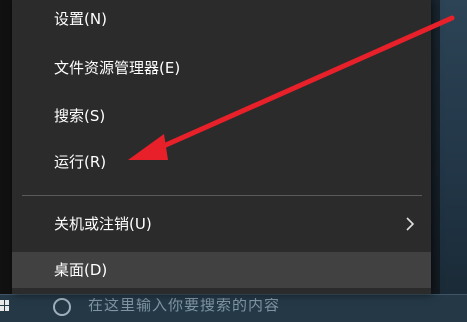  Describe the element at coordinates (221, 270) in the screenshot. I see `menu-item-desktop: 桌面(D)` at that location.